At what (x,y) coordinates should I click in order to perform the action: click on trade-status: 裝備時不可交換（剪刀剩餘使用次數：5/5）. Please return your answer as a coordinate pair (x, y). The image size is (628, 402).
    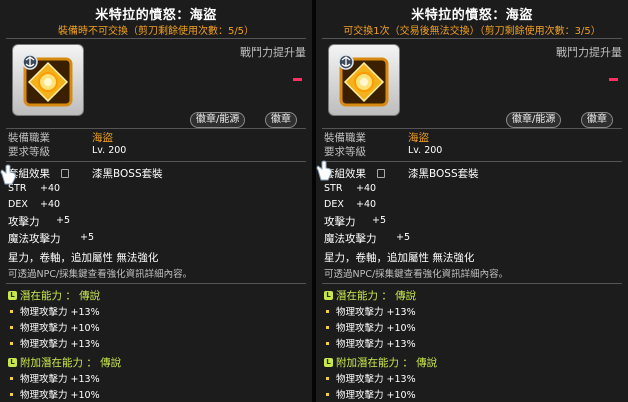
    Looking at the image, I should click on (156, 31).